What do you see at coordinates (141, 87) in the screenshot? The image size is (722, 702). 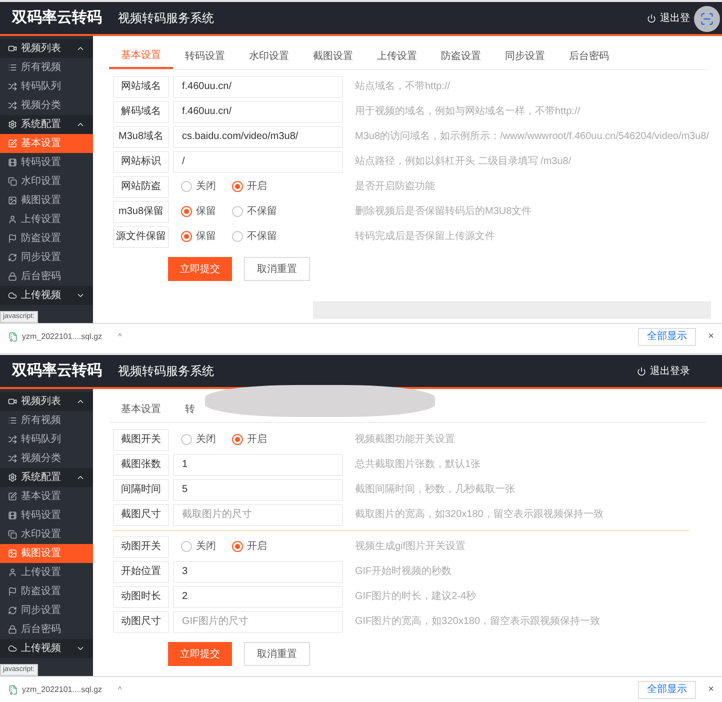 I see `field-label: 网站域名` at bounding box center [141, 87].